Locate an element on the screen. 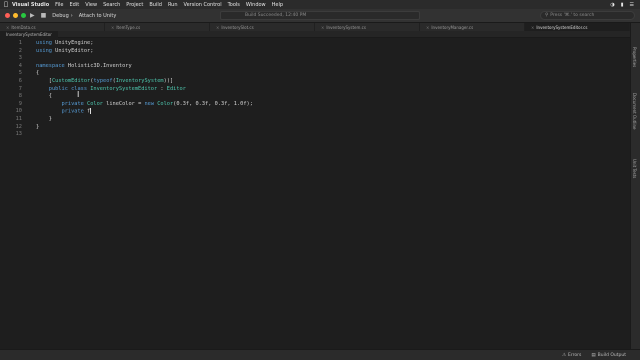 The image size is (640, 360). line-number: 10 is located at coordinates (18, 111).